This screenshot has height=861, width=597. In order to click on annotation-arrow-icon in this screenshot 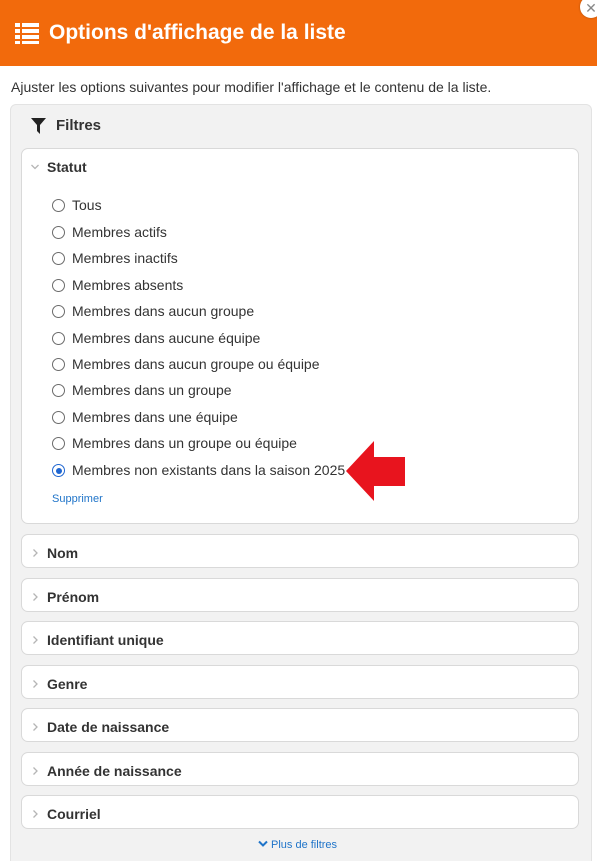, I will do `click(375, 471)`.